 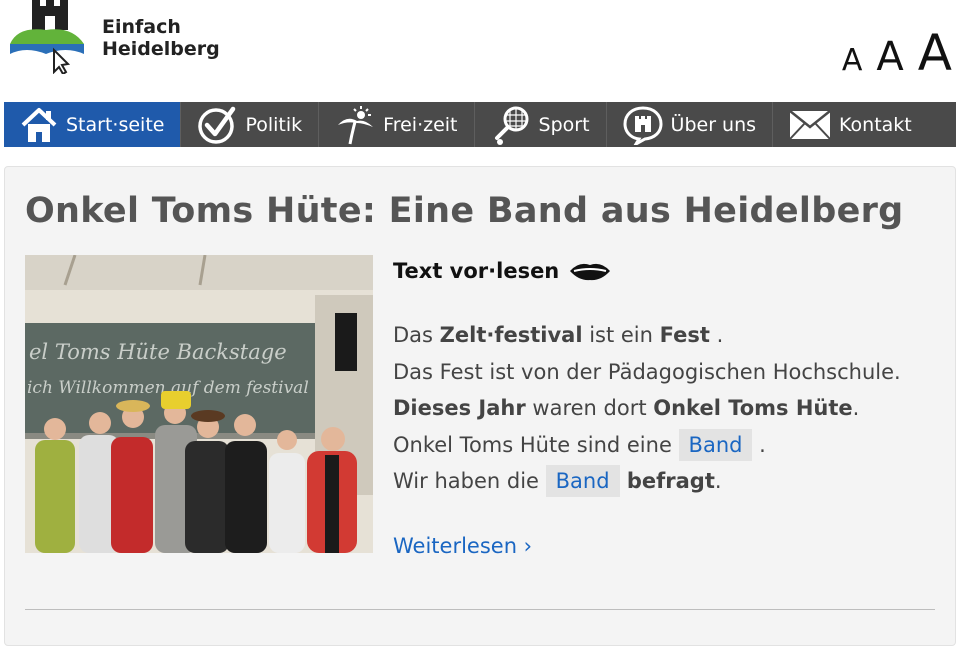 I want to click on nav-label: Über uns, so click(x=713, y=124).